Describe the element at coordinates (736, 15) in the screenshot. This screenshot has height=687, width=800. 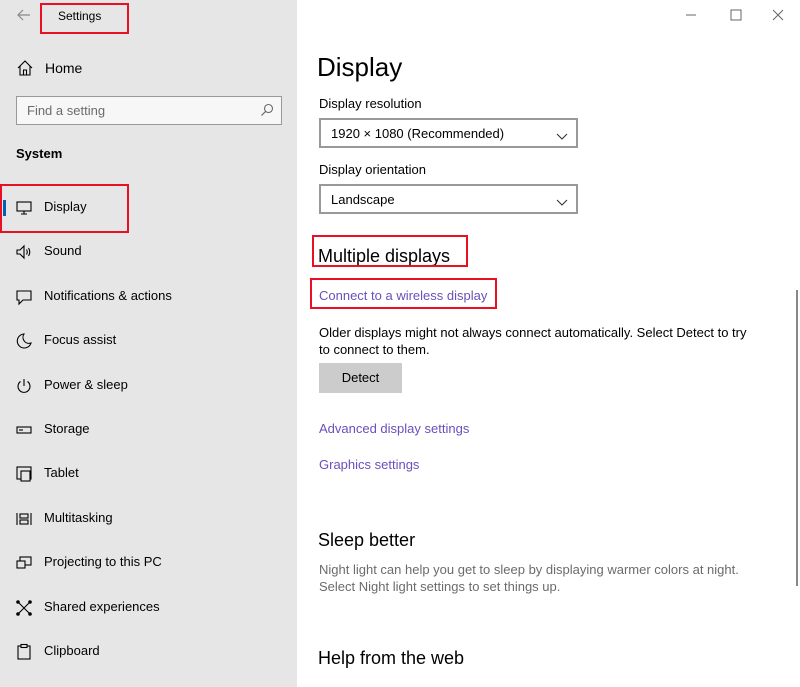
I see `maximize-icon` at that location.